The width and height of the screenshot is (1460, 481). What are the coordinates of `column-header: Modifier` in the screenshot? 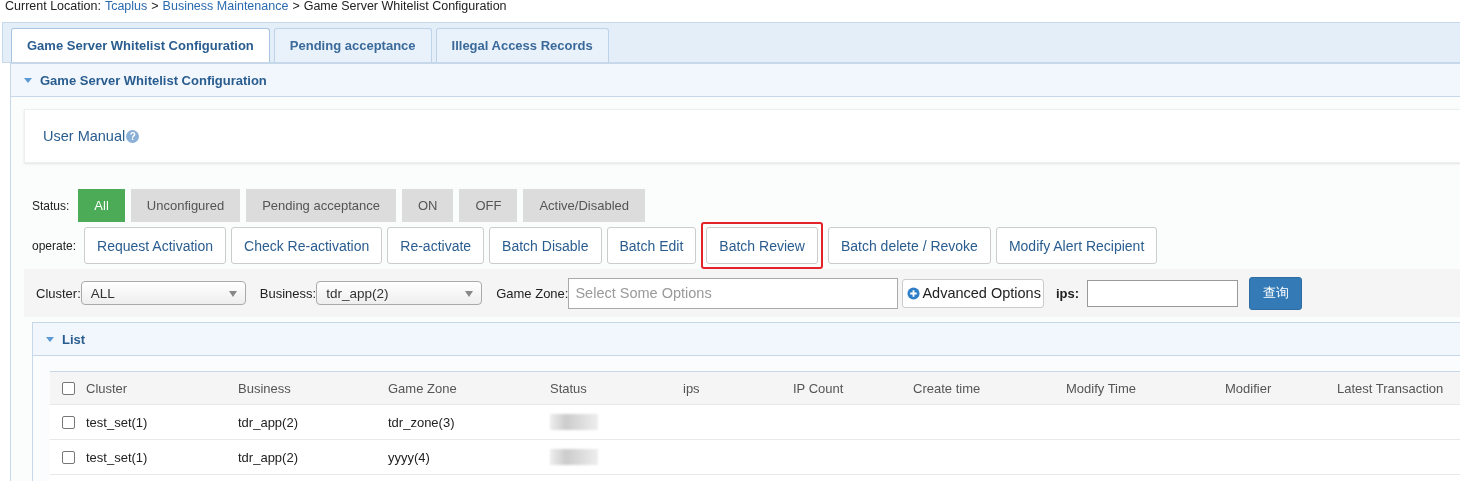 It's located at (1249, 388).